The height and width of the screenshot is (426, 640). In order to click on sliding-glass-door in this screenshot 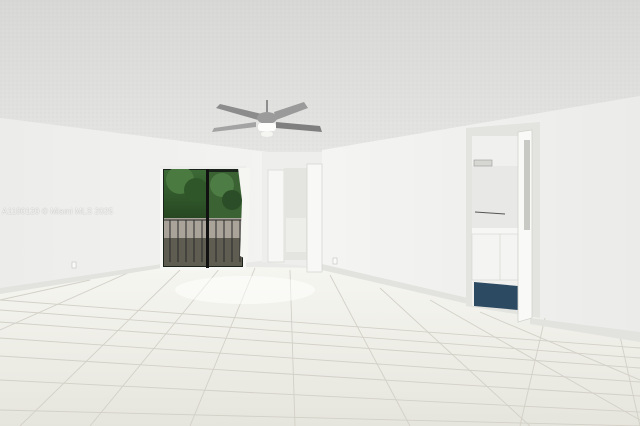, I will do `click(203, 218)`.